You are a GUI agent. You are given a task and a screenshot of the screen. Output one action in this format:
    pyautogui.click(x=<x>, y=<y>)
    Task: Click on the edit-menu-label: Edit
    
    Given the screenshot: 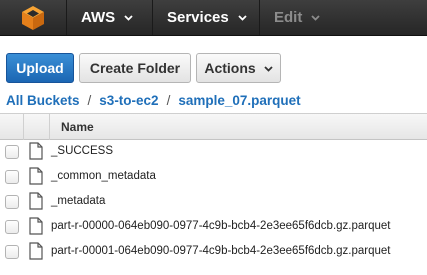 What is the action you would take?
    pyautogui.click(x=288, y=17)
    